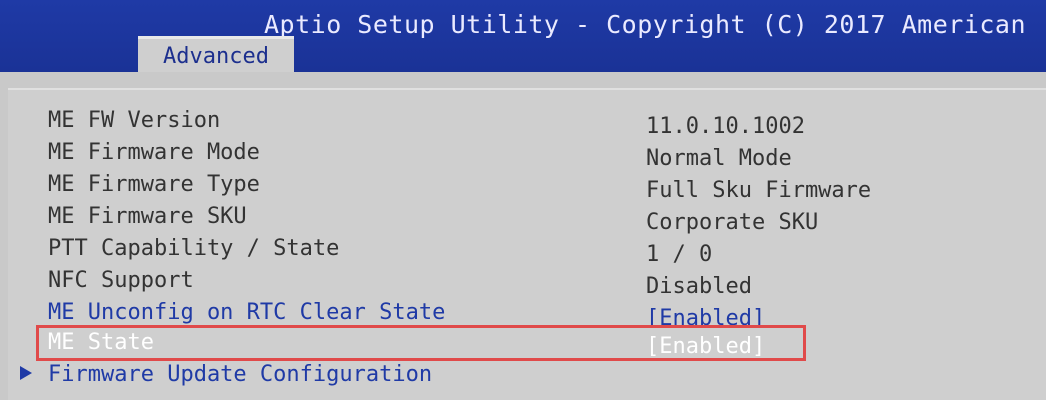 The image size is (1046, 400). I want to click on selection-highlight-box, so click(421, 343).